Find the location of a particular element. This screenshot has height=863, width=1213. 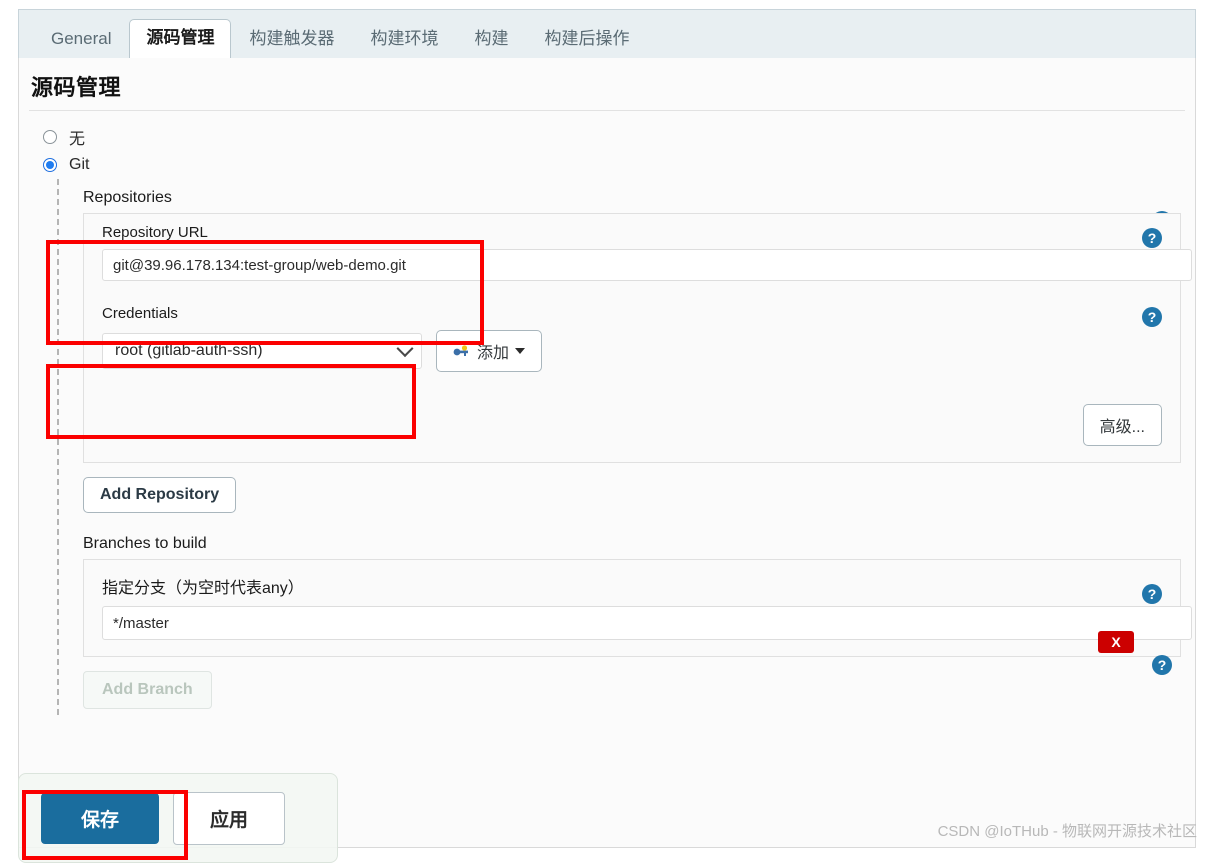

tab-post-build-actions: 构建后操作 is located at coordinates (586, 39).